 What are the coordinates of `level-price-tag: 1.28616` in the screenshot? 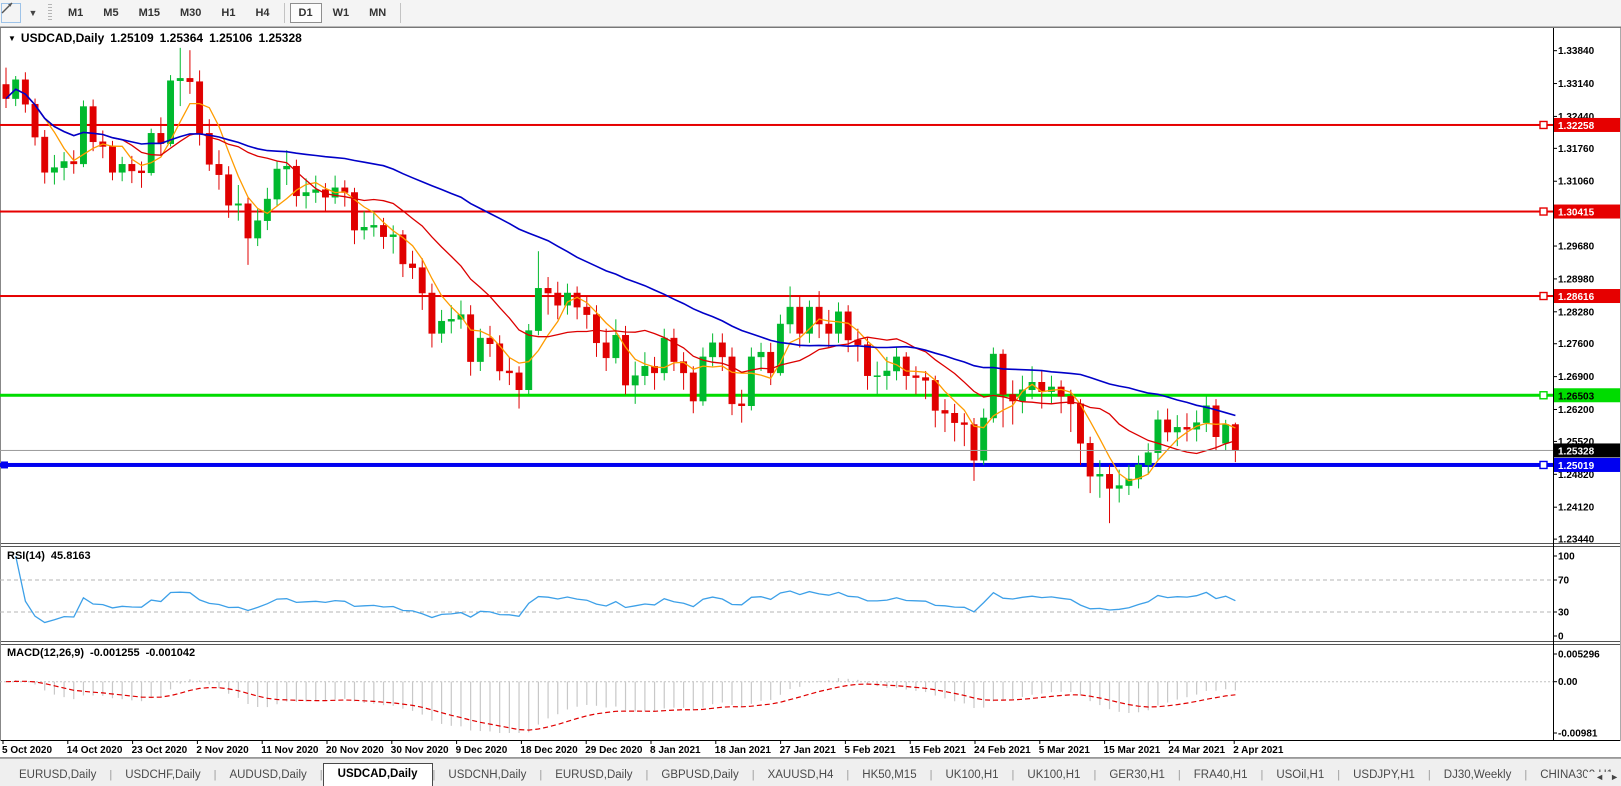 It's located at (1587, 296).